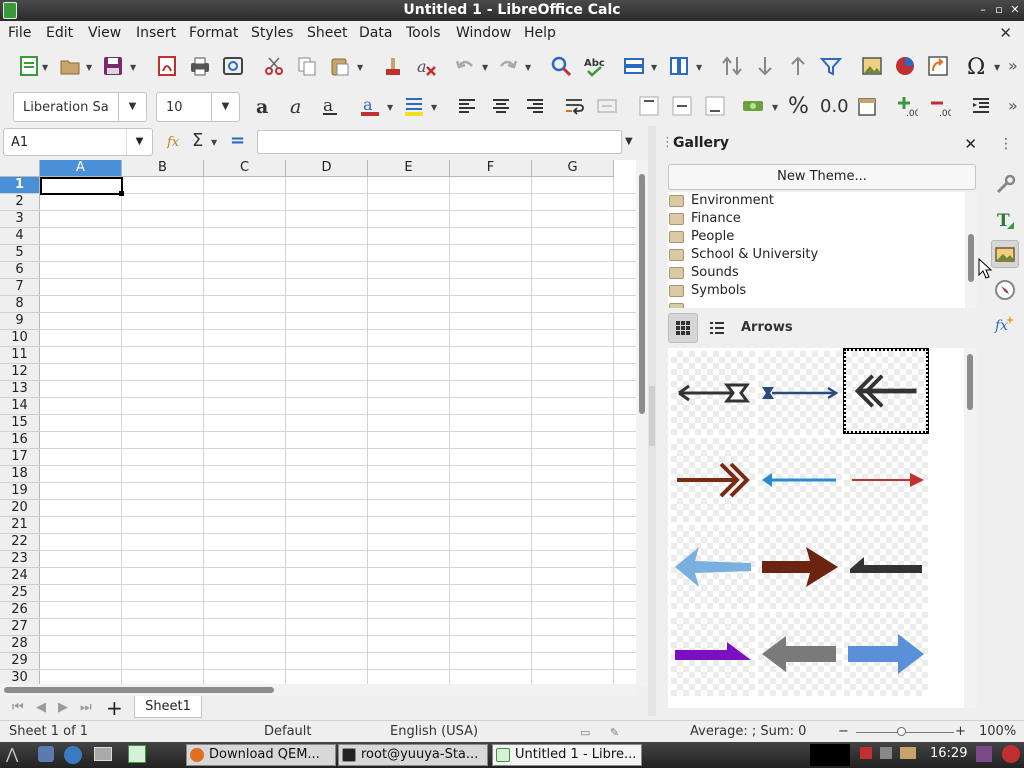 The height and width of the screenshot is (768, 1024). I want to click on menu-insert: Insert, so click(156, 33).